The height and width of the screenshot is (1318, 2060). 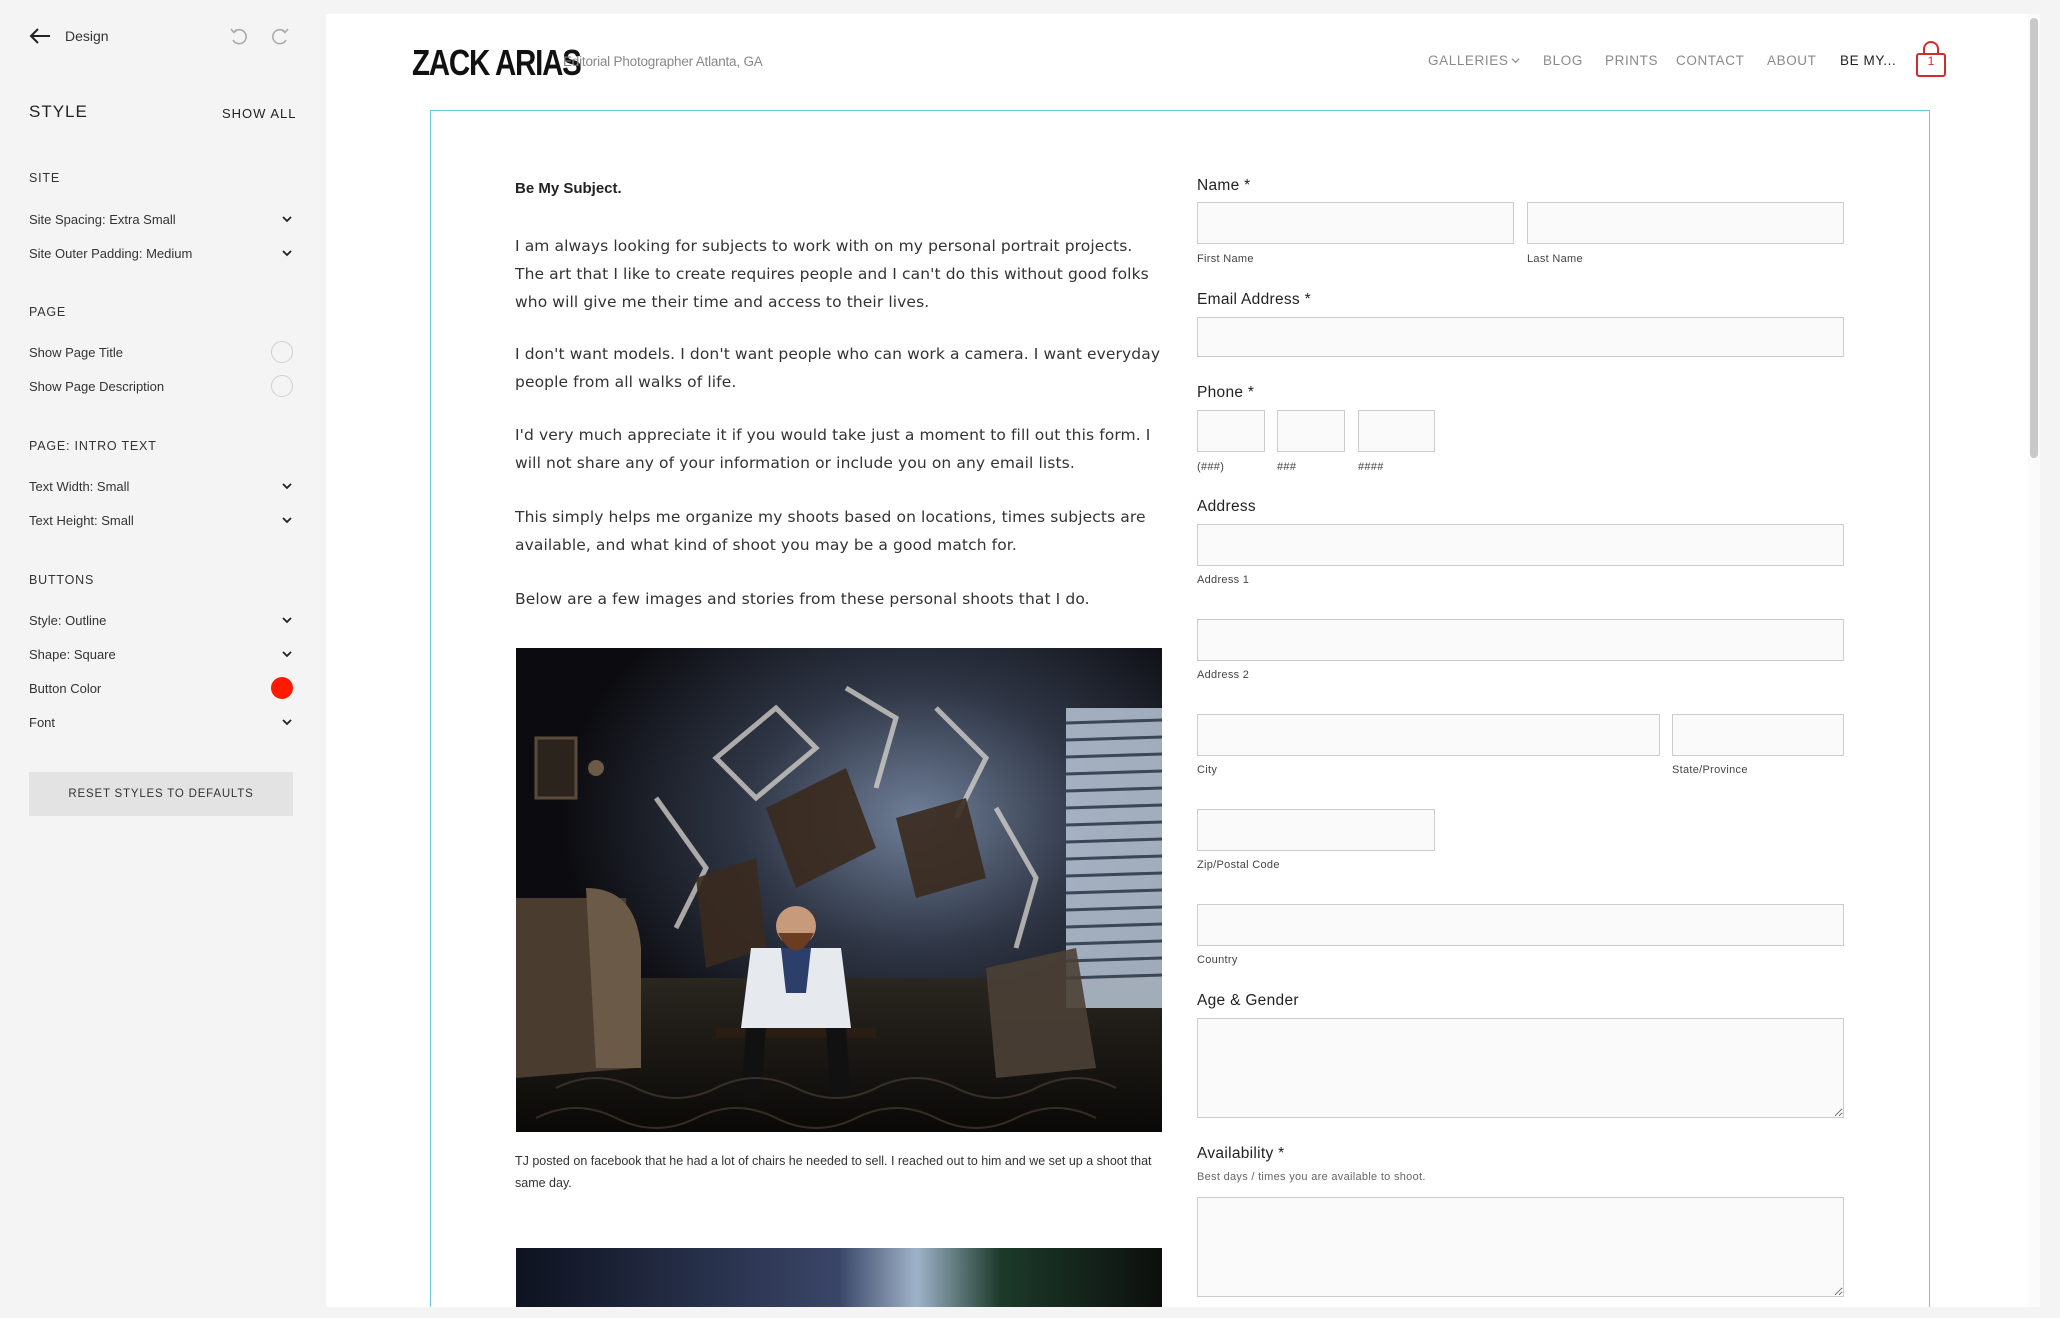 I want to click on nav-prints: PRINTS, so click(x=1631, y=60).